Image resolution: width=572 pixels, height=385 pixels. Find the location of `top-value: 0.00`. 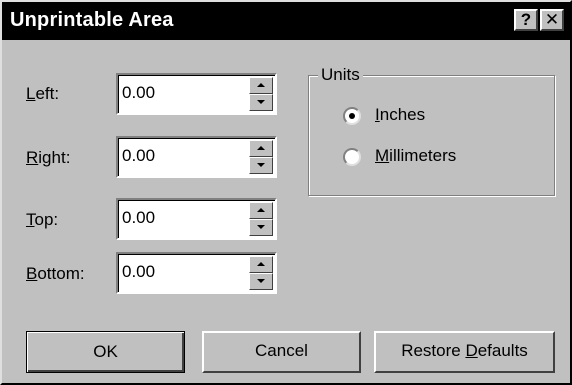

top-value: 0.00 is located at coordinates (138, 218).